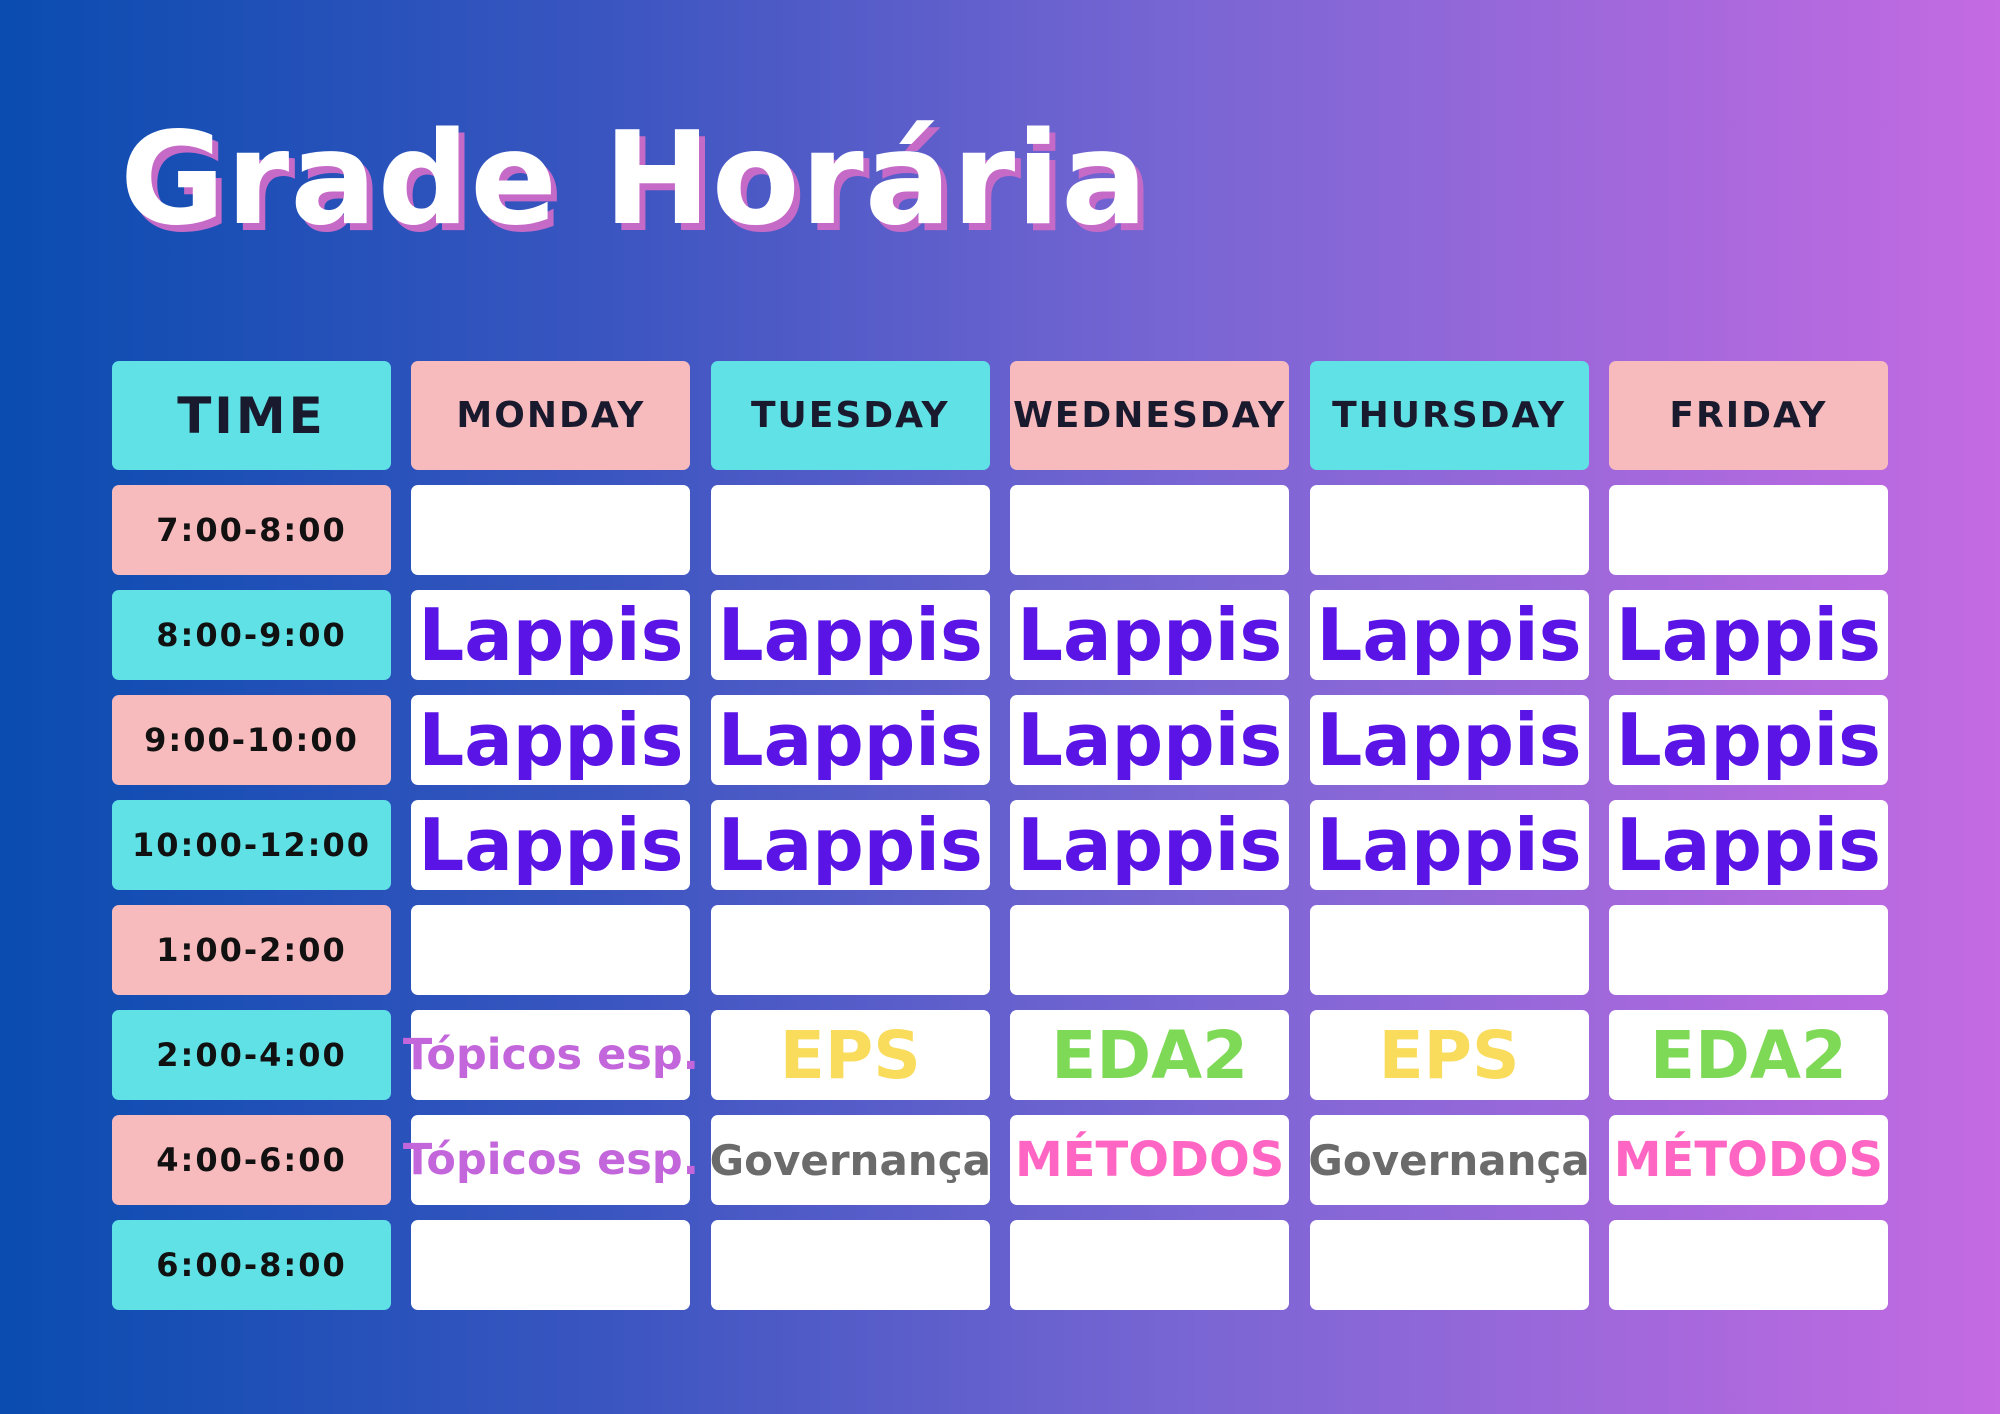  Describe the element at coordinates (1449, 415) in the screenshot. I see `header-thursday: THURSDAY` at that location.